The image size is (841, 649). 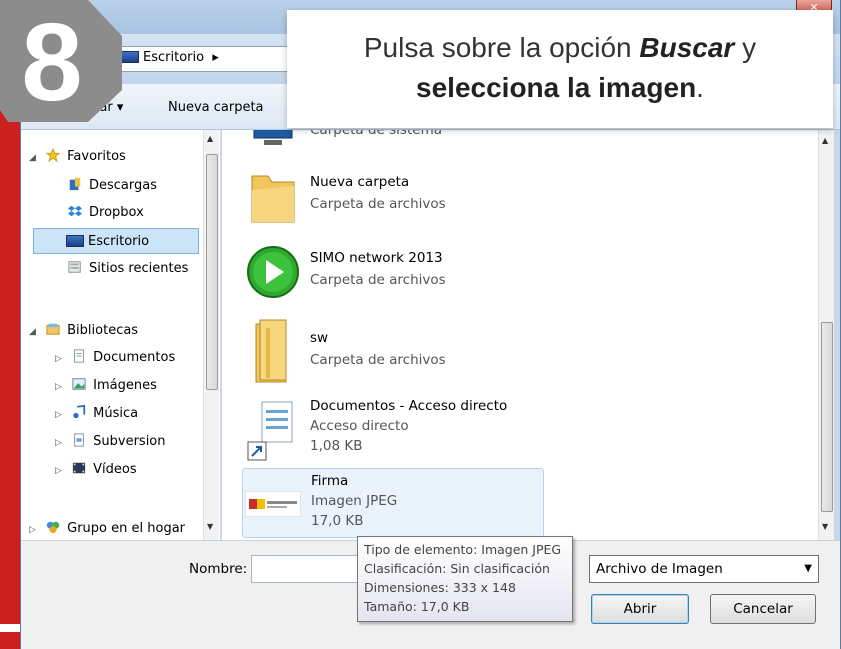 I want to click on file-item-sw: sw Carpeta de archivos, so click(x=392, y=354).